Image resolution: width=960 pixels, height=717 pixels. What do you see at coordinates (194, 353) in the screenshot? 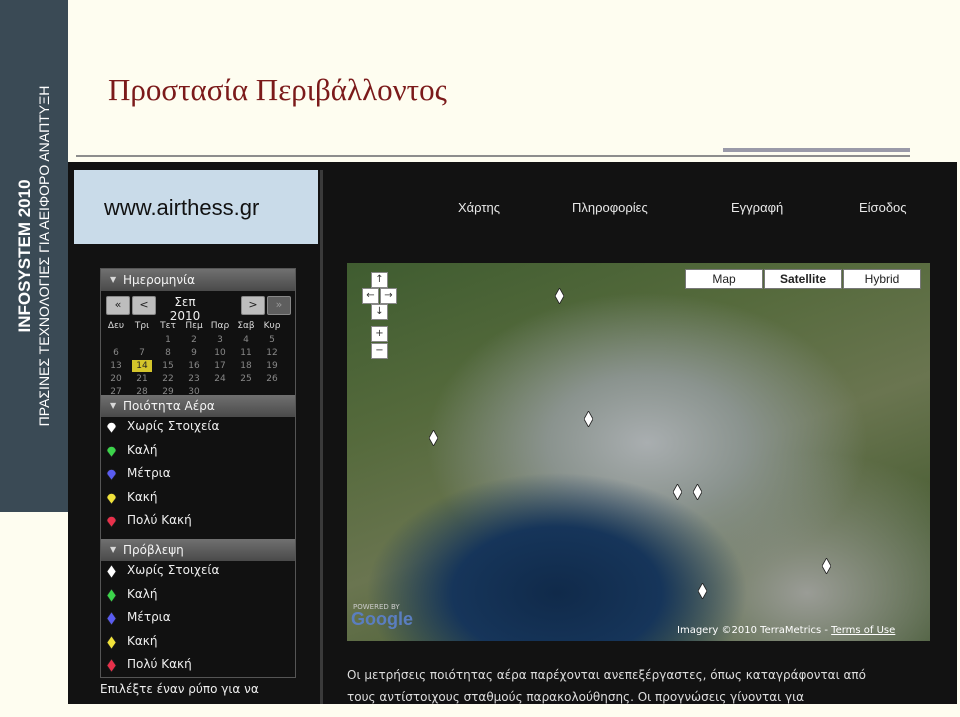
I see `calendar-day: 9` at bounding box center [194, 353].